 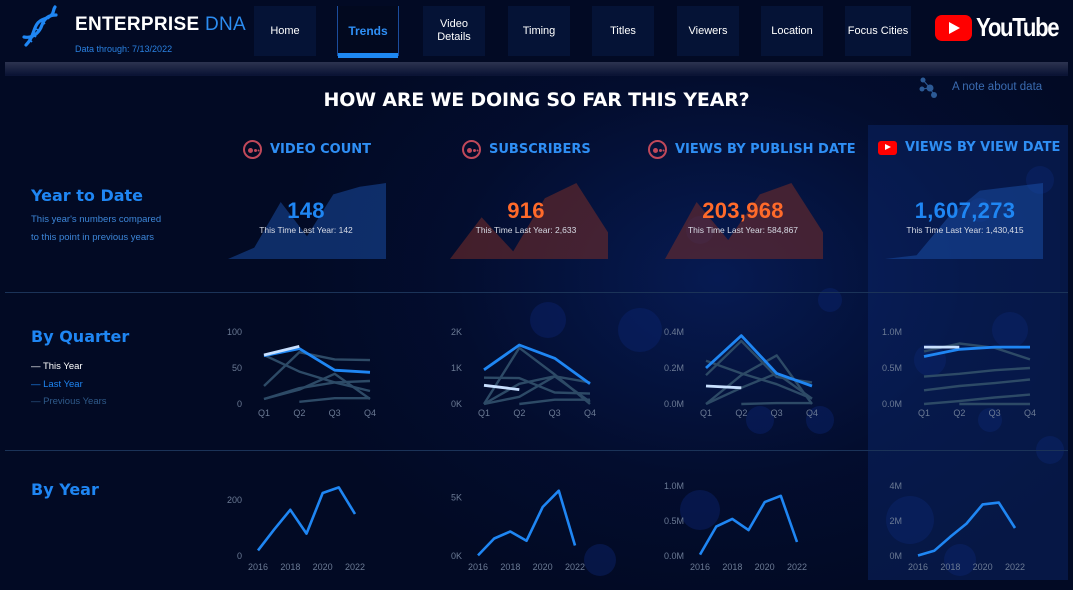 I want to click on nav-location: Location, so click(x=792, y=31).